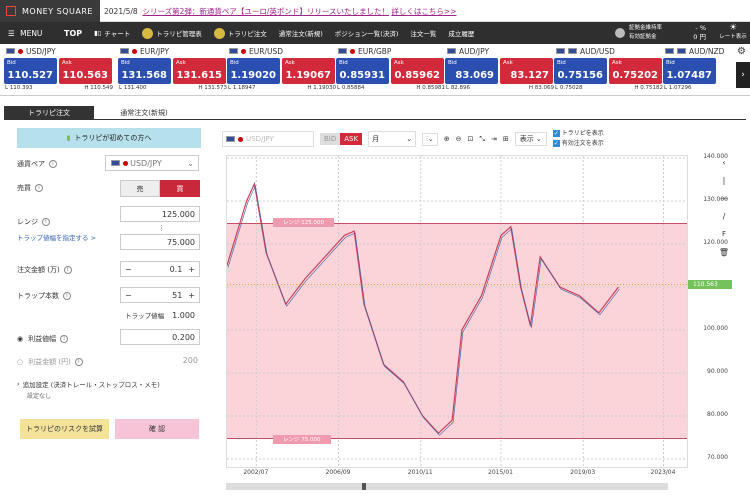 The height and width of the screenshot is (500, 750). Describe the element at coordinates (121, 11) in the screenshot. I see `news-date: 2021/5/8` at that location.